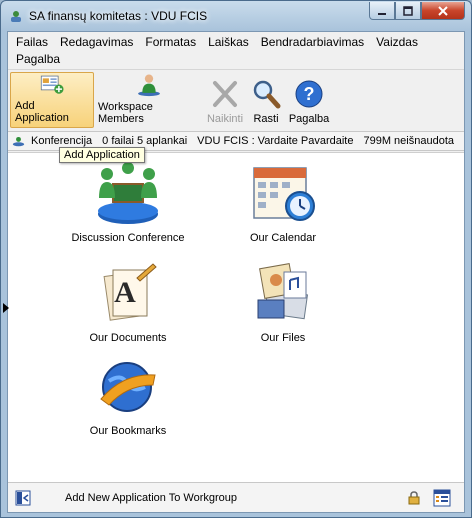 The height and width of the screenshot is (518, 472). I want to click on close-button, so click(443, 11).